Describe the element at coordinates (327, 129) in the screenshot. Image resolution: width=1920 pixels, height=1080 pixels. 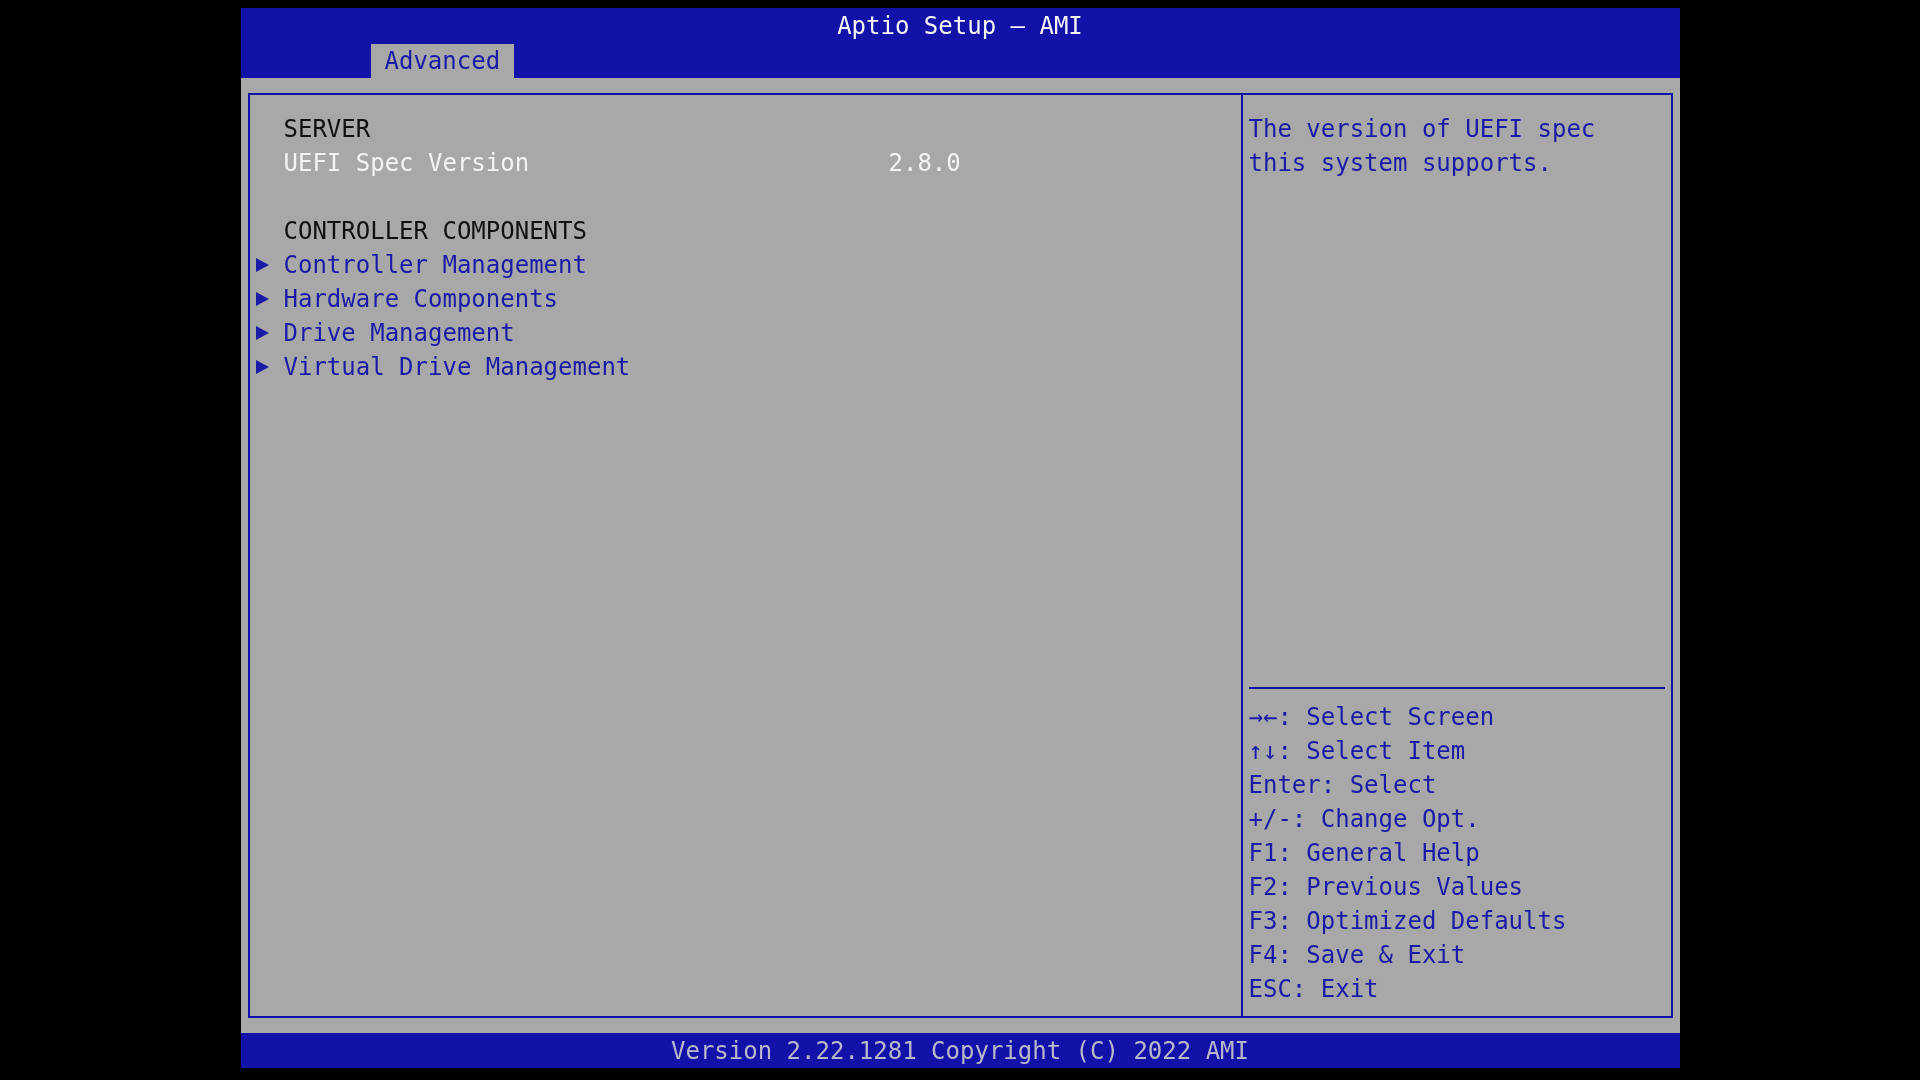
I see `section-heading: SERVER` at that location.